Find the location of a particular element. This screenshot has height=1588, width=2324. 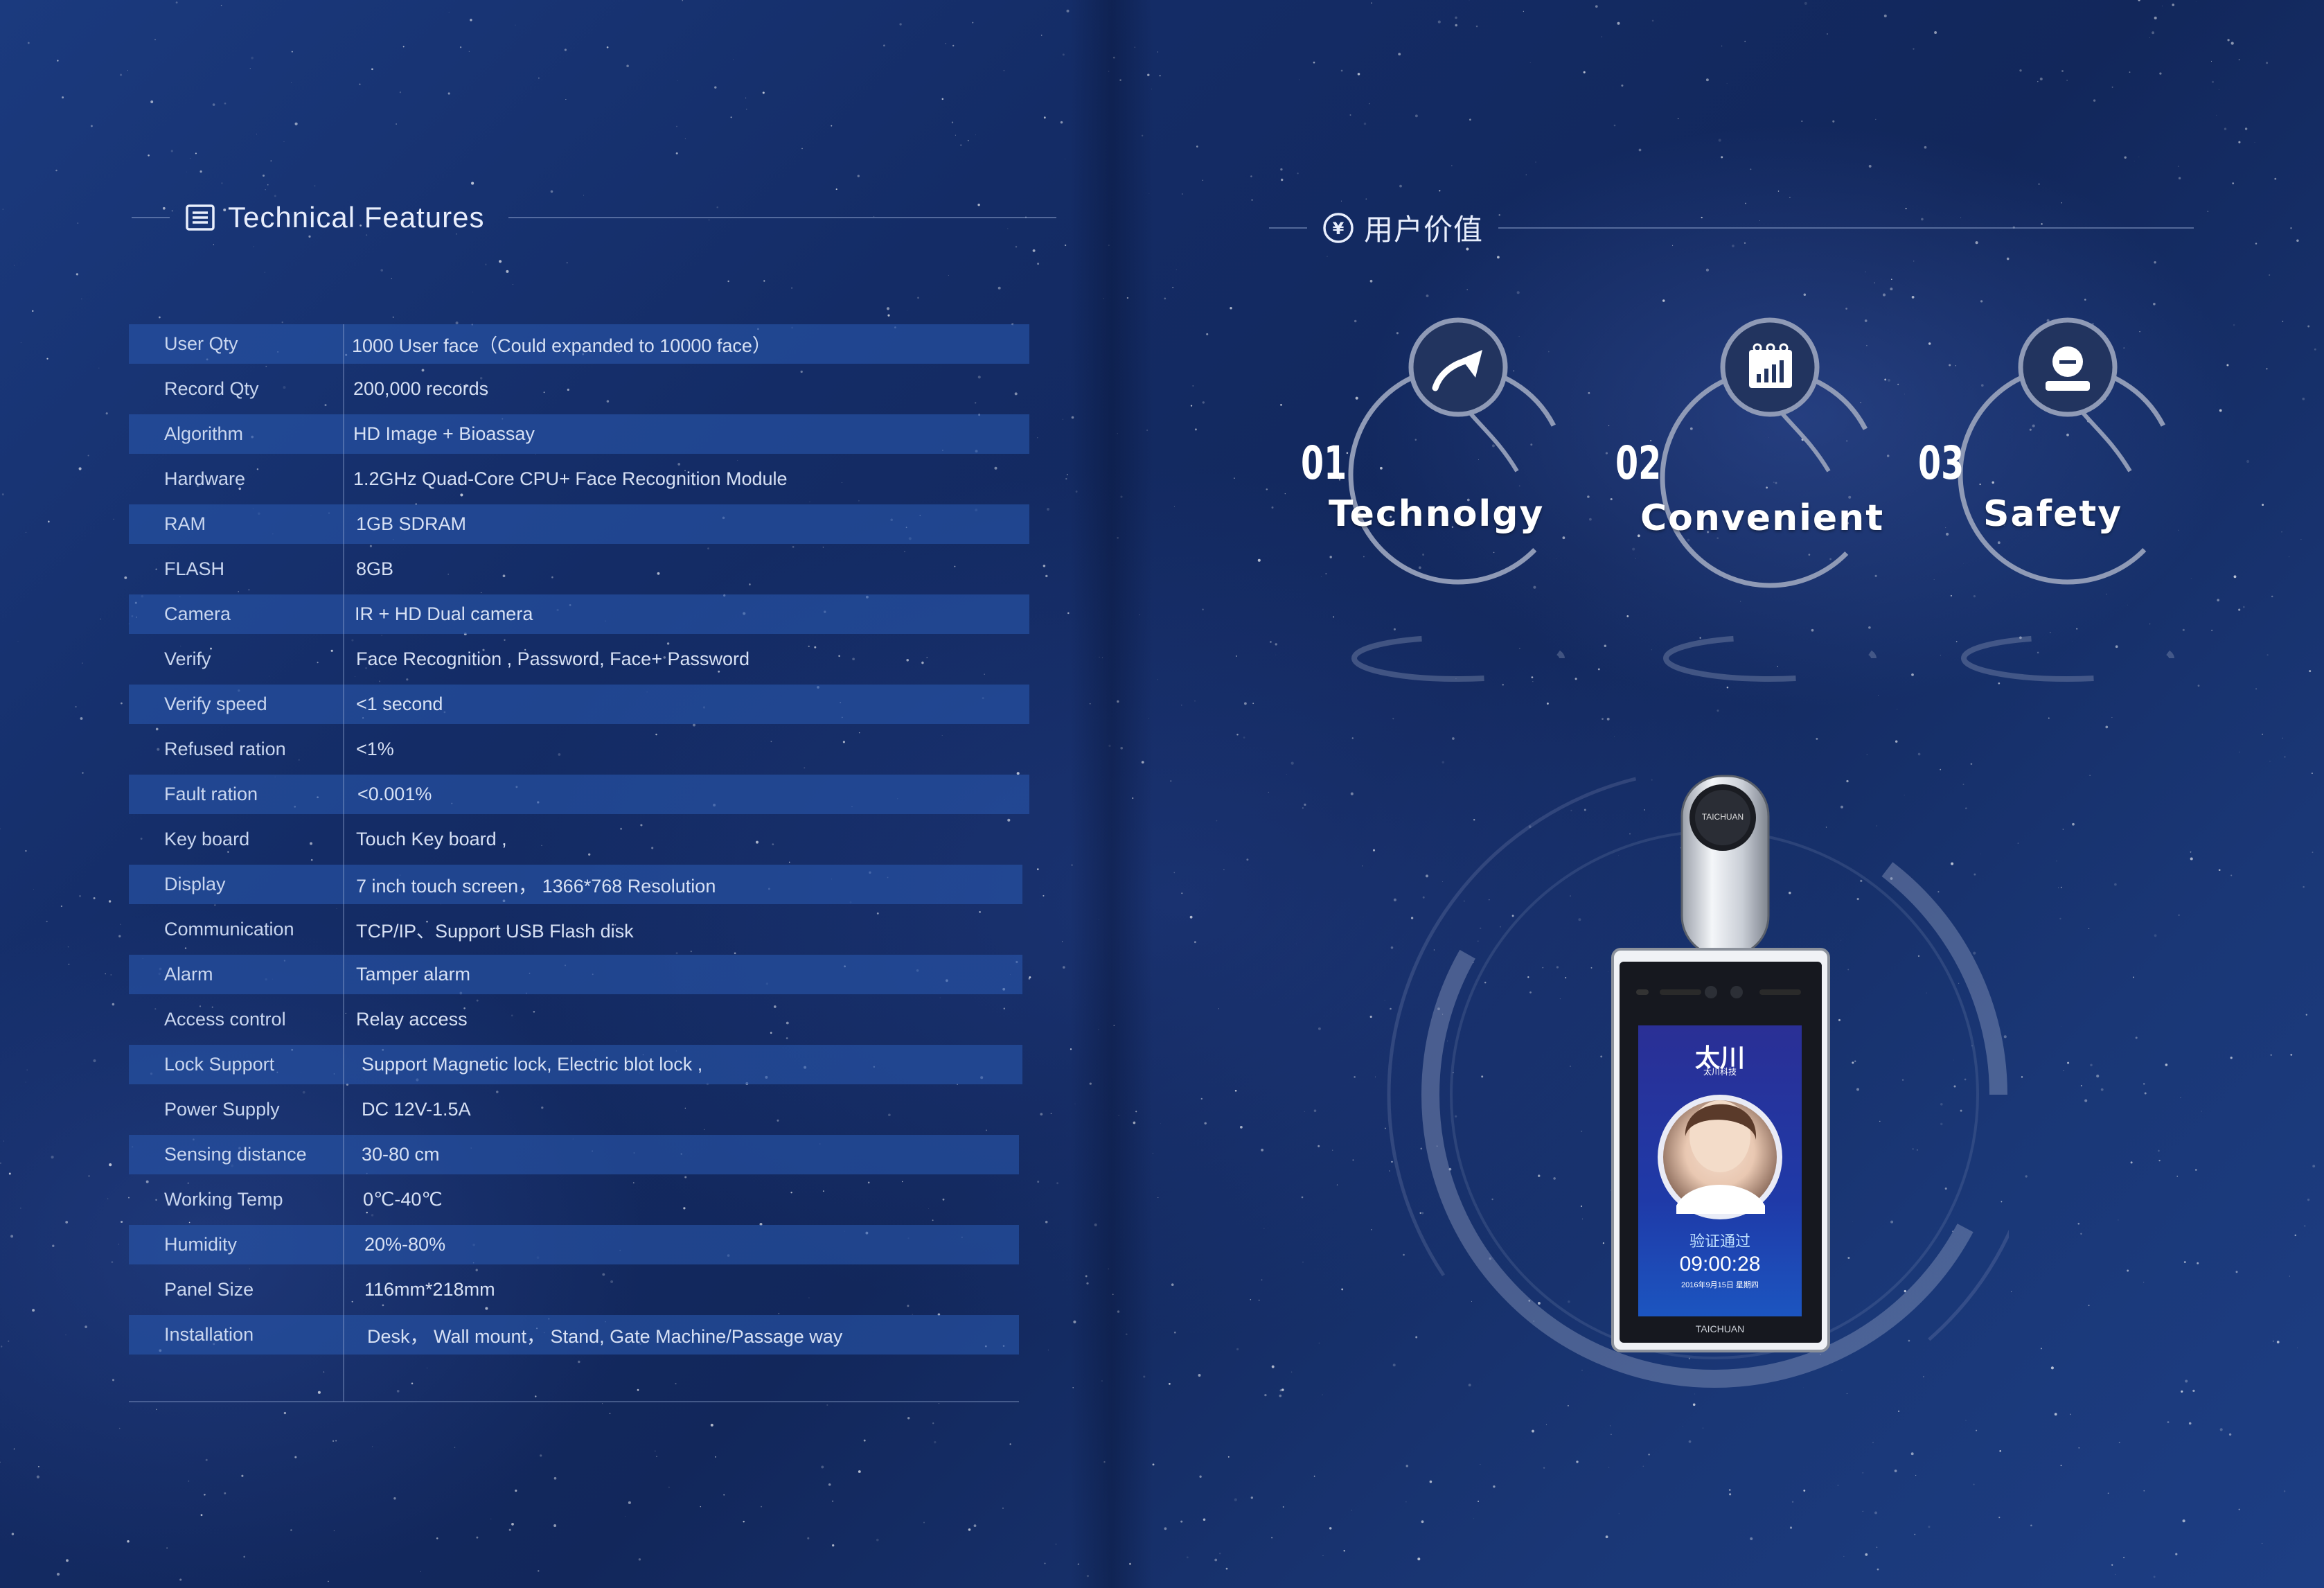

user-value-heading: ¥ 用户价值 is located at coordinates (1731, 227).